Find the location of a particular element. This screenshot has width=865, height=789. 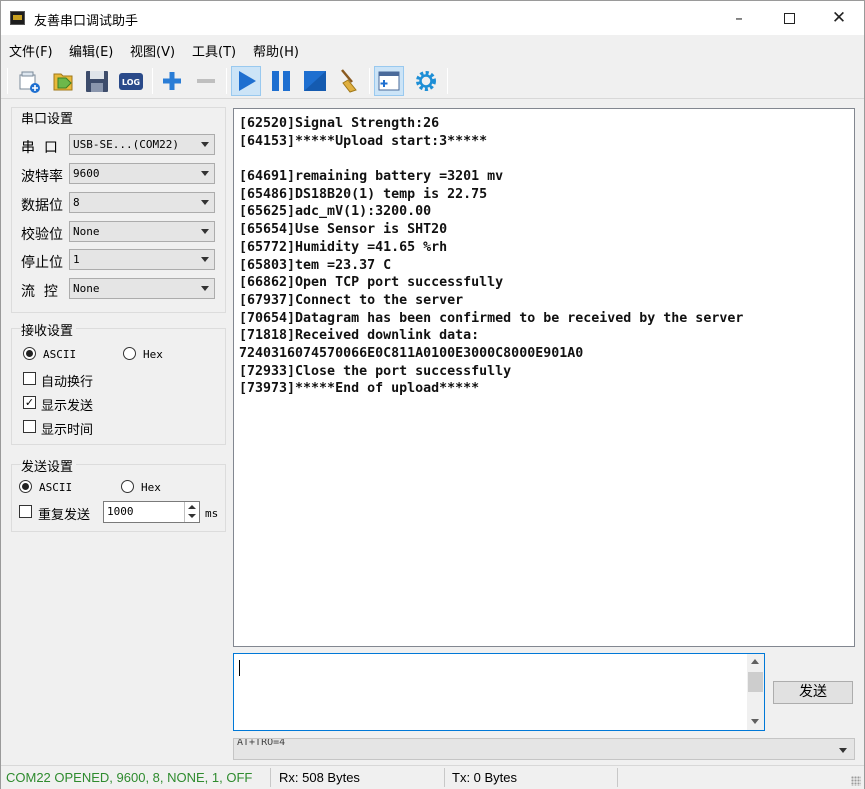

show-send-checkbox: ✓ is located at coordinates (29, 402).